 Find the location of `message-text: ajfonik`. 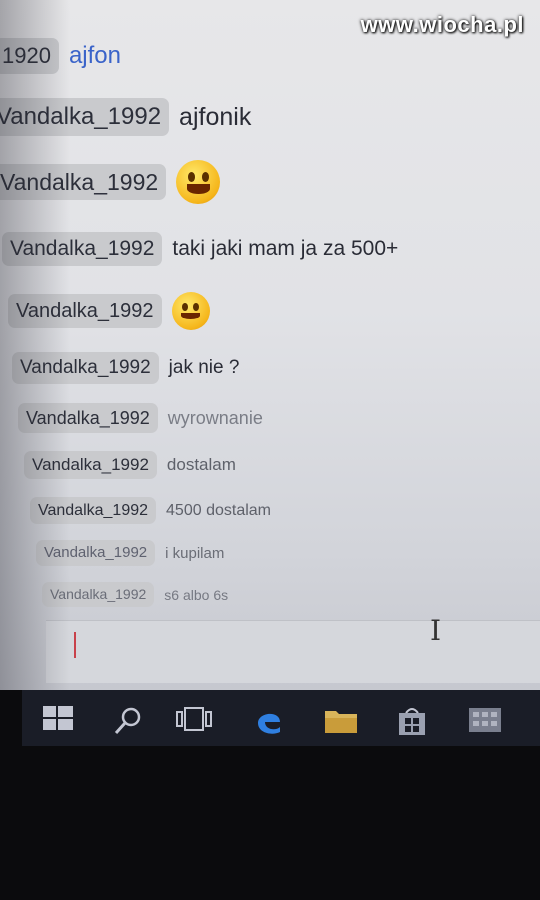

message-text: ajfonik is located at coordinates (215, 116).